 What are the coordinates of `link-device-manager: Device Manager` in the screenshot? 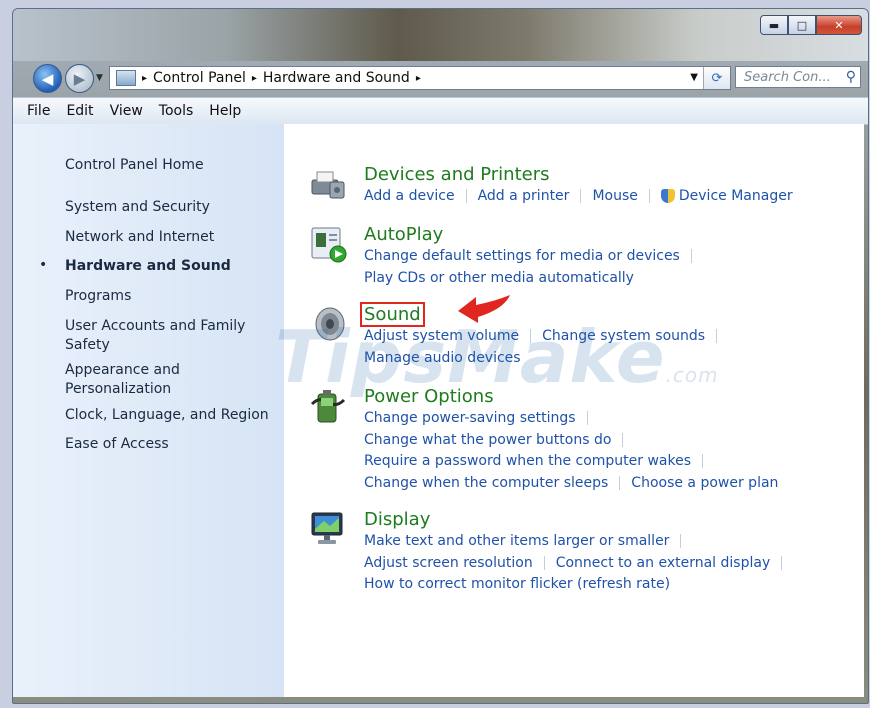 It's located at (736, 196).